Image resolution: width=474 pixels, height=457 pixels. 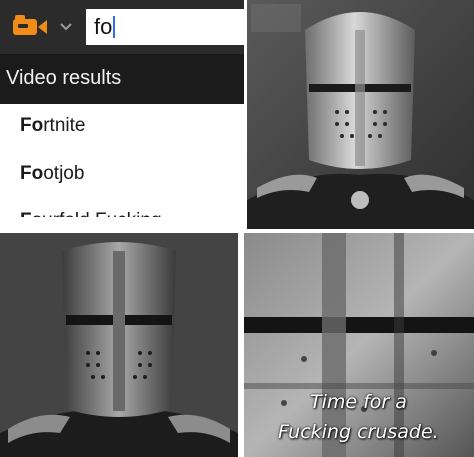 I want to click on search-suggestion: Footjob, so click(x=122, y=176).